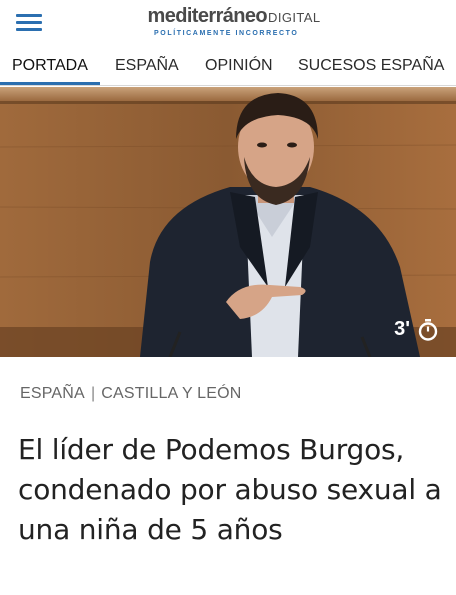 The width and height of the screenshot is (456, 595). Describe the element at coordinates (226, 33) in the screenshot. I see `logo-tagline: POLÍTICAMENTE INCORRECTO` at that location.